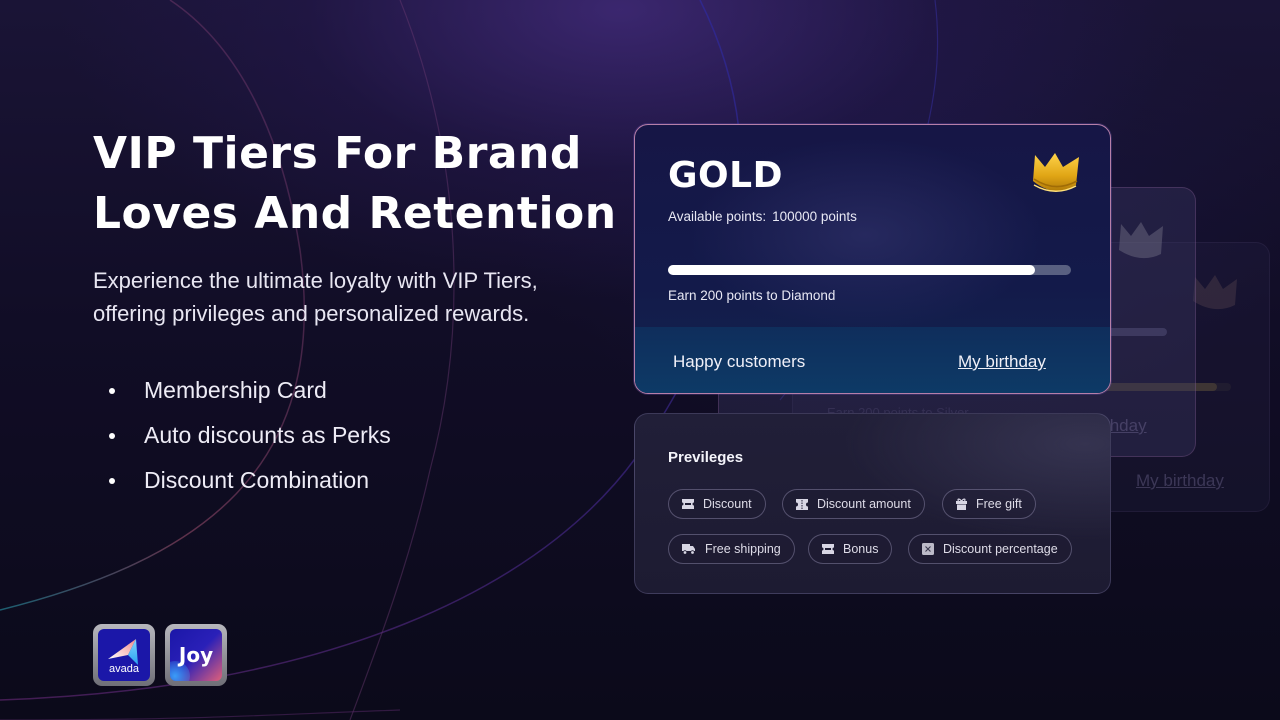 This screenshot has width=1280, height=720. Describe the element at coordinates (861, 549) in the screenshot. I see `chip-label: Bonus` at that location.